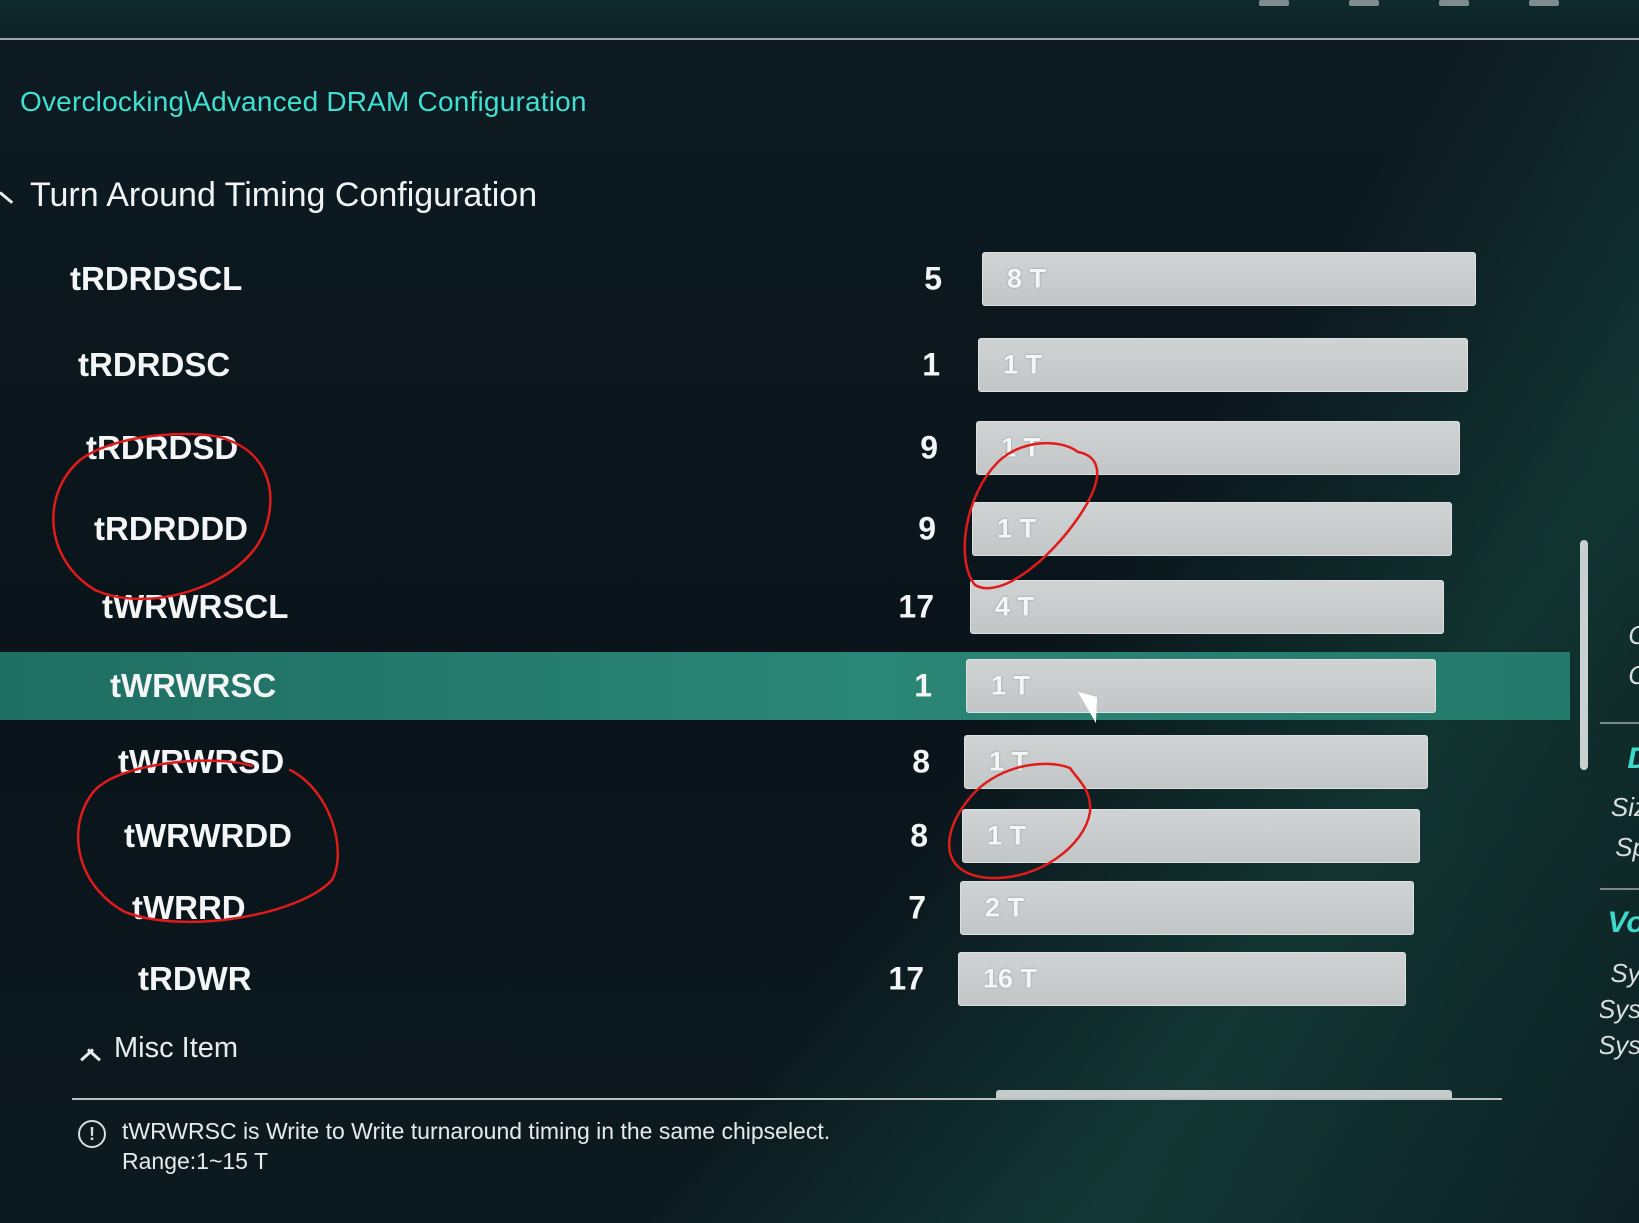 The image size is (1639, 1223). I want to click on help-divider, so click(787, 1099).